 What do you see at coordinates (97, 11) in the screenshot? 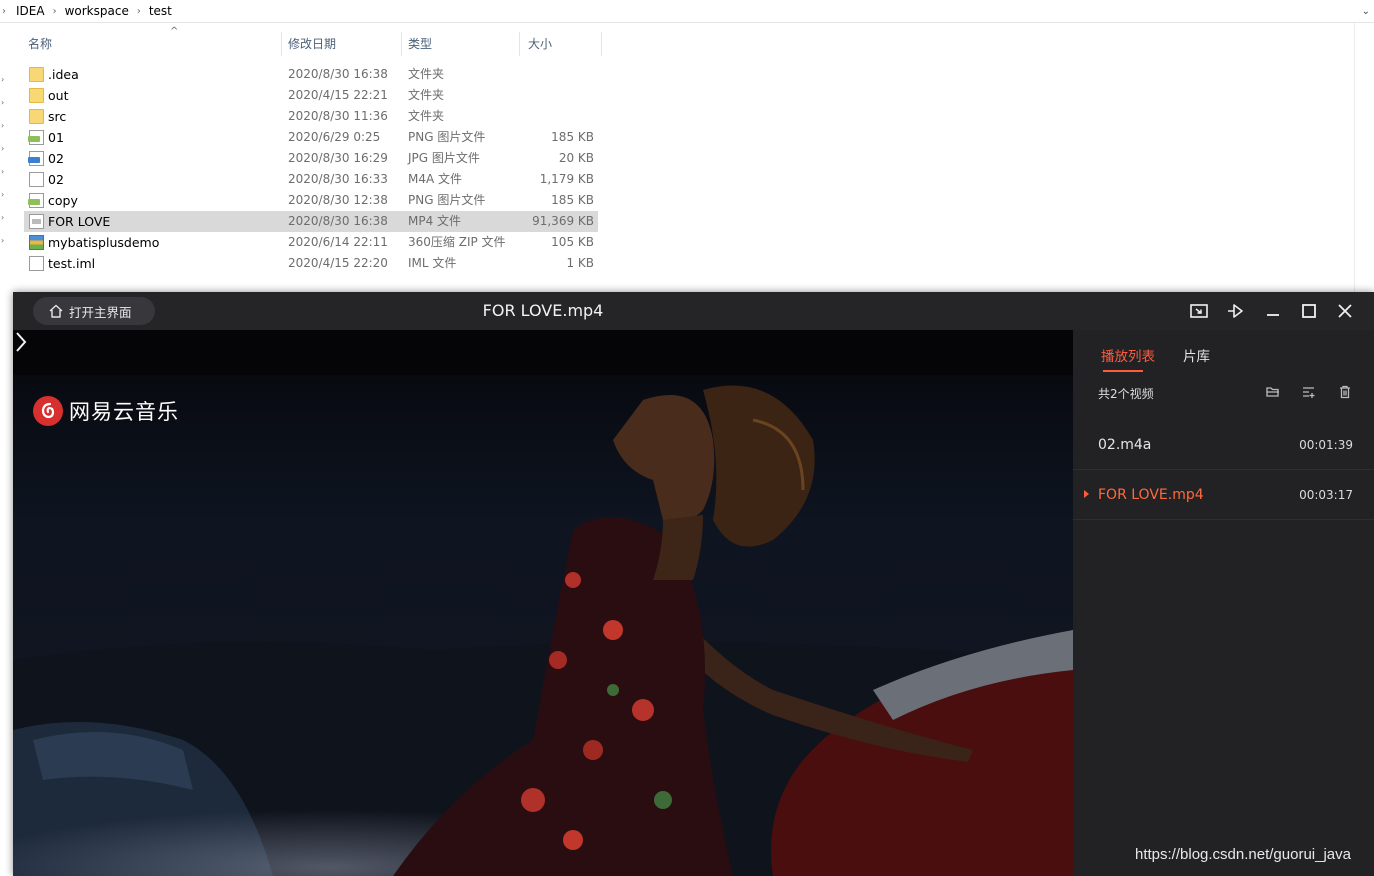
I see `breadcrumb-workspace: workspace` at bounding box center [97, 11].